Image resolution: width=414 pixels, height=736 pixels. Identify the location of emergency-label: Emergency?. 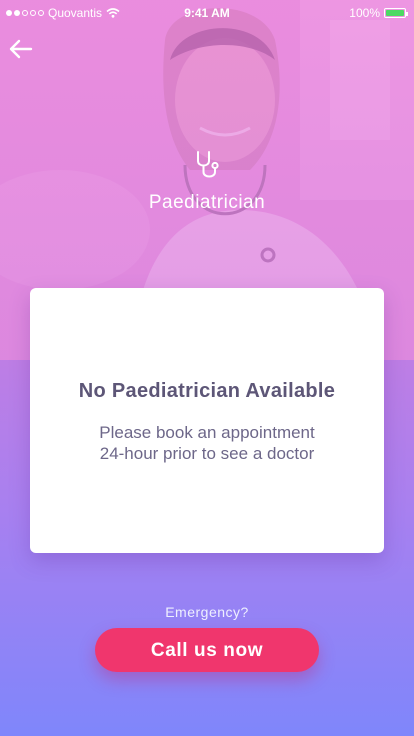
(207, 612).